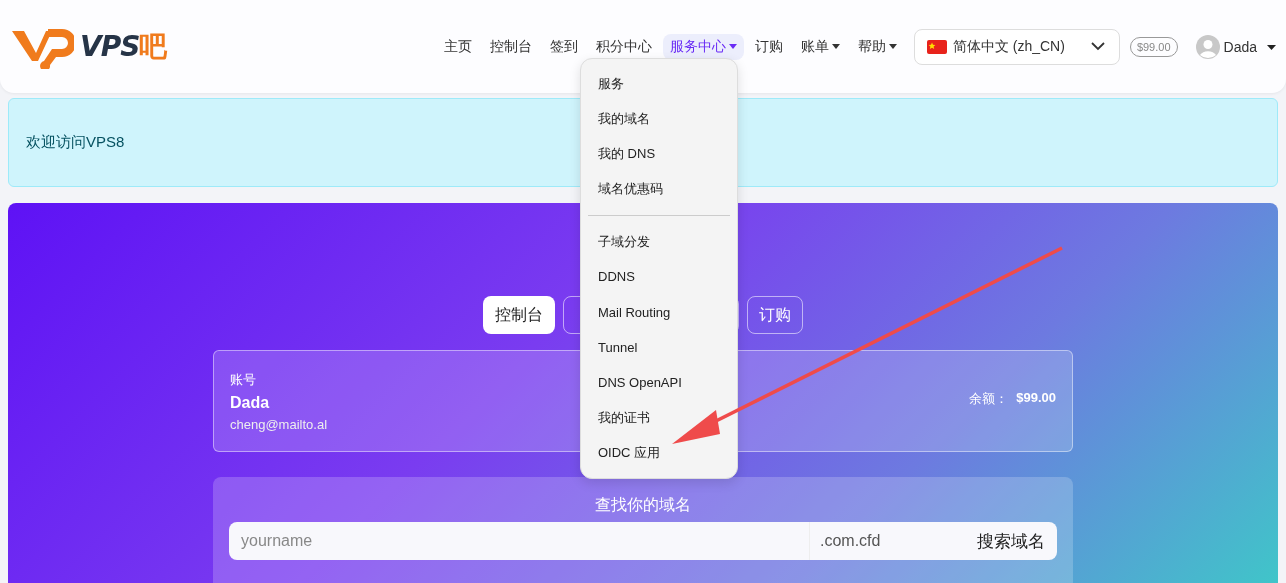 The height and width of the screenshot is (583, 1286). I want to click on alert-text: 欢迎访问VPS8, so click(75, 142).